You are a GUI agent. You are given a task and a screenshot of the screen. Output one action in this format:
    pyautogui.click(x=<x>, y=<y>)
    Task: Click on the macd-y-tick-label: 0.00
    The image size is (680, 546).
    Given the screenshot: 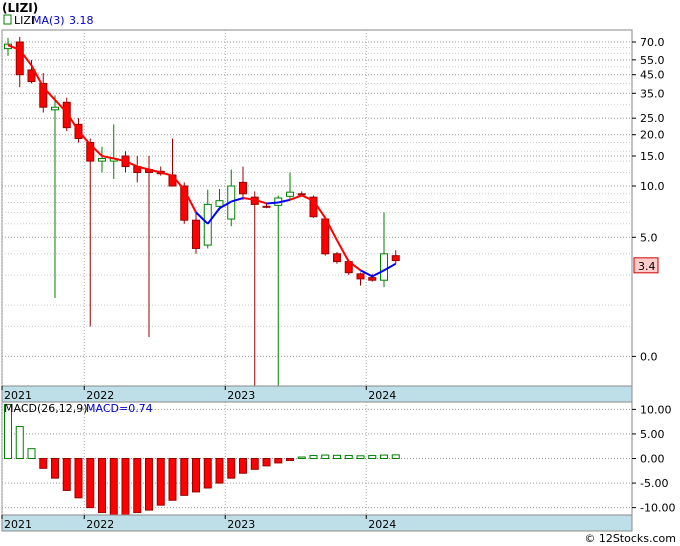 What is the action you would take?
    pyautogui.click(x=652, y=459)
    